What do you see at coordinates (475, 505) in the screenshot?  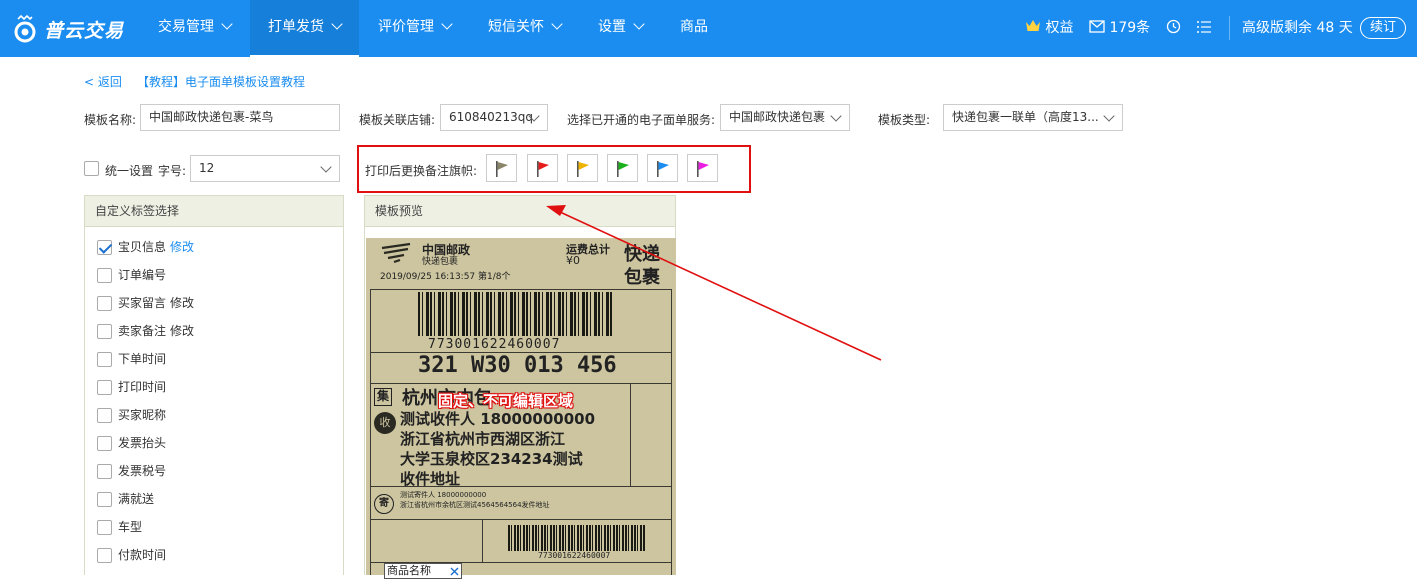 I see `sender-address: 浙江省杭州市余杭区测试4564564564发件地址` at bounding box center [475, 505].